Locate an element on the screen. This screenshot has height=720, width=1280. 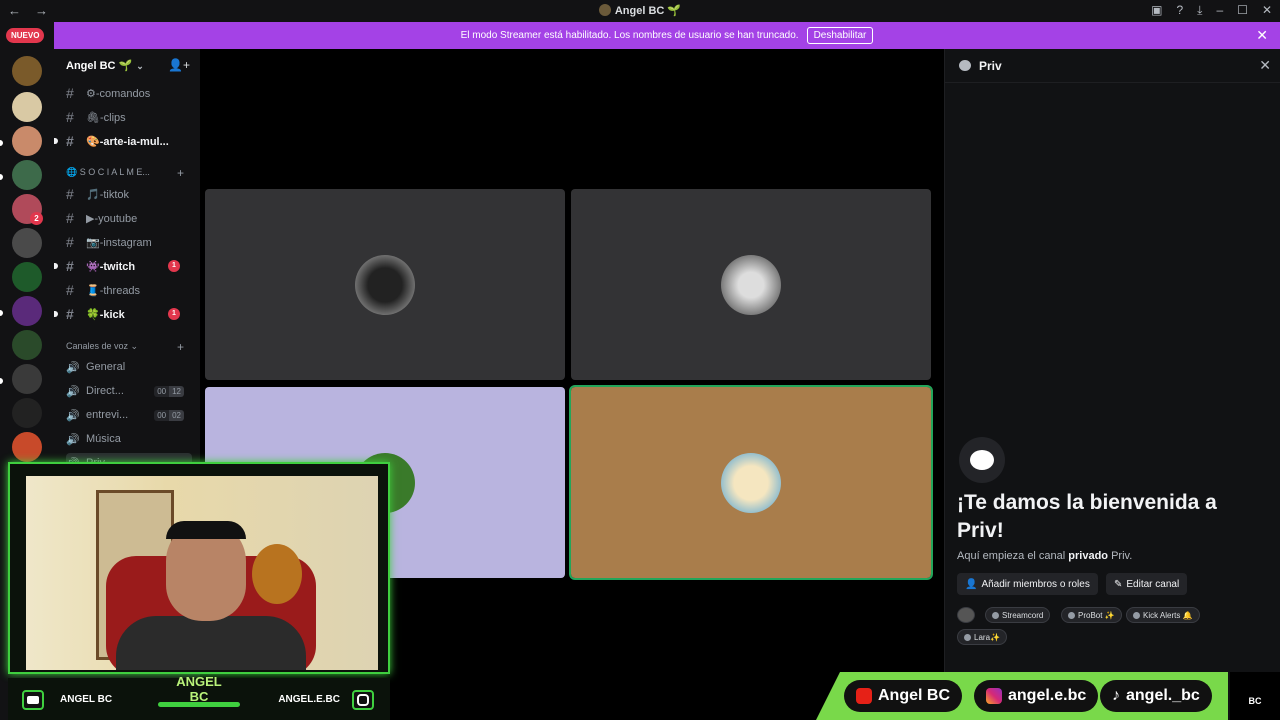
bot-tag: ProBot ✨ is located at coordinates (1091, 615).